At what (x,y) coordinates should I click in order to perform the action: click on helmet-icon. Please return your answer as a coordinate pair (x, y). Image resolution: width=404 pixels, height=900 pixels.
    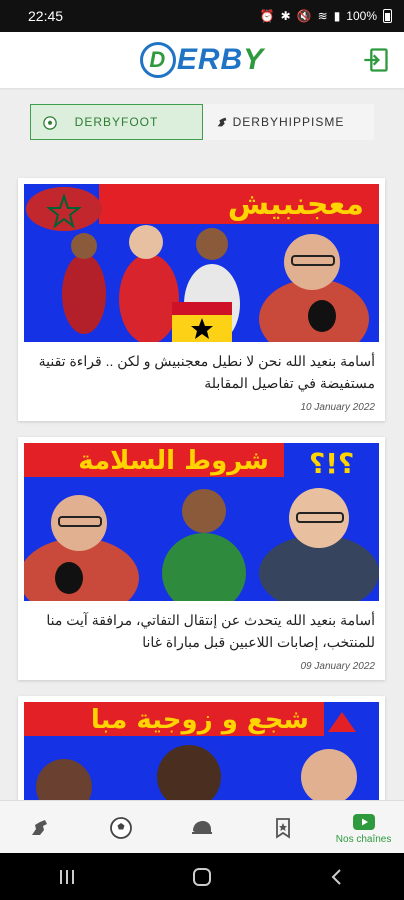
    Looking at the image, I should click on (201, 827).